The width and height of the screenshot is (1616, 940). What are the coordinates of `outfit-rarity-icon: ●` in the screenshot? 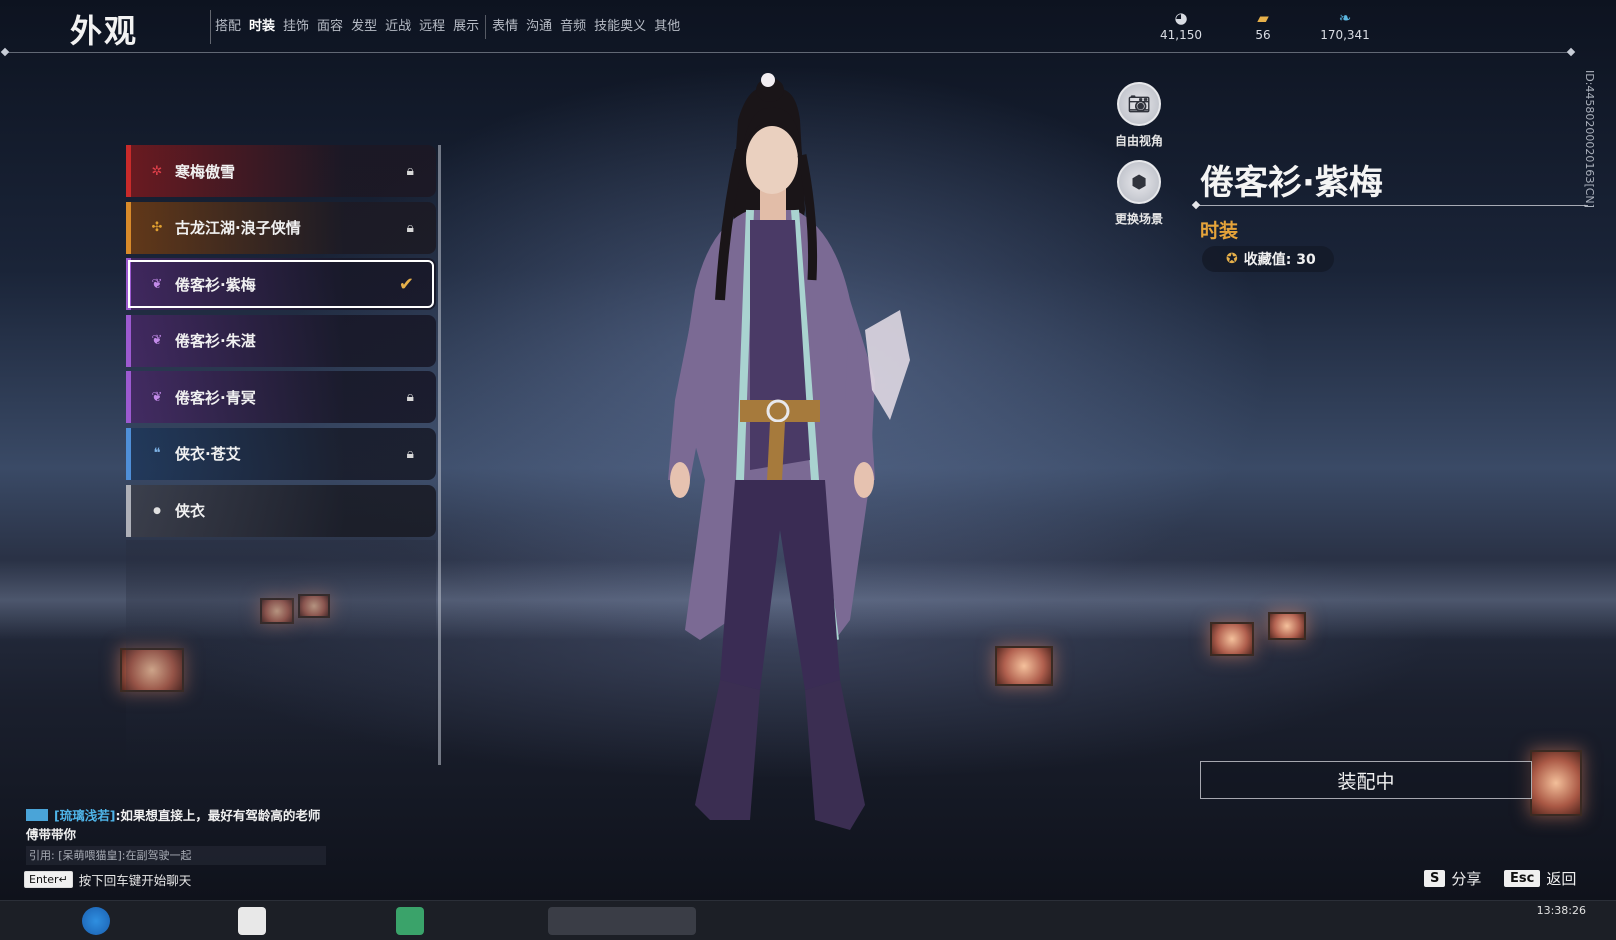 It's located at (157, 510).